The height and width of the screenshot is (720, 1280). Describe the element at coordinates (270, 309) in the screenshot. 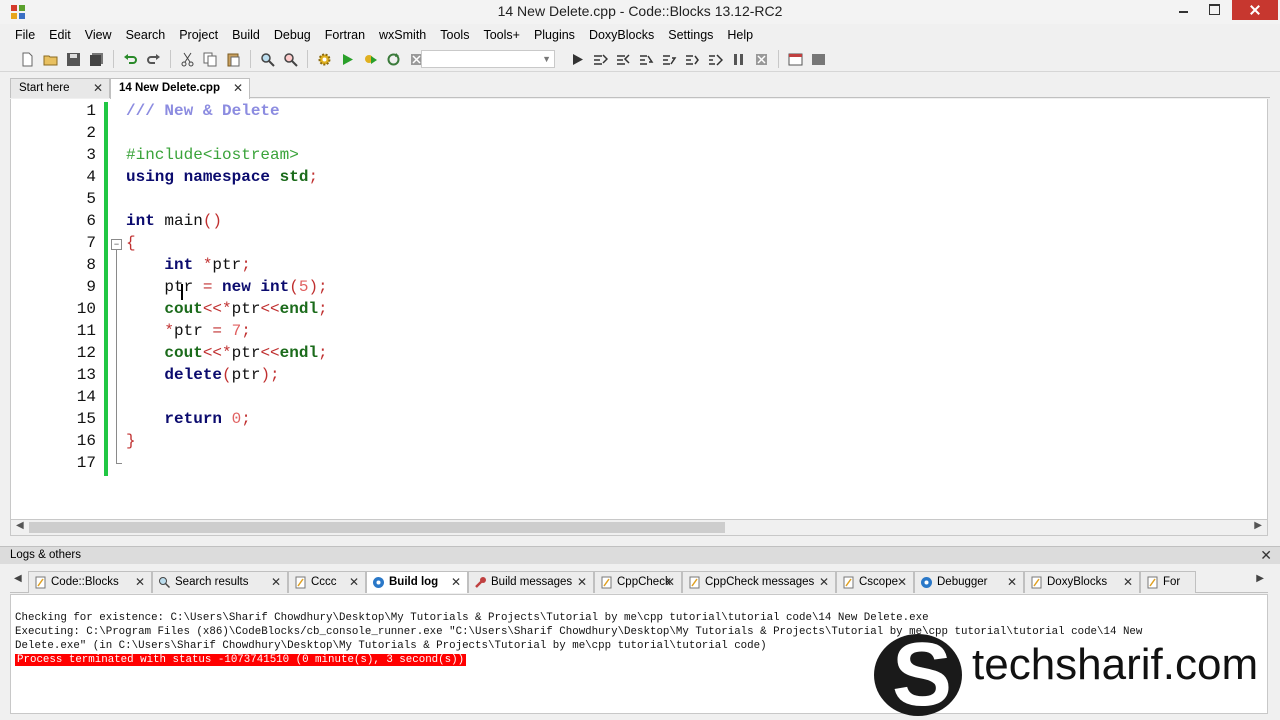

I see `code-token: <<` at that location.